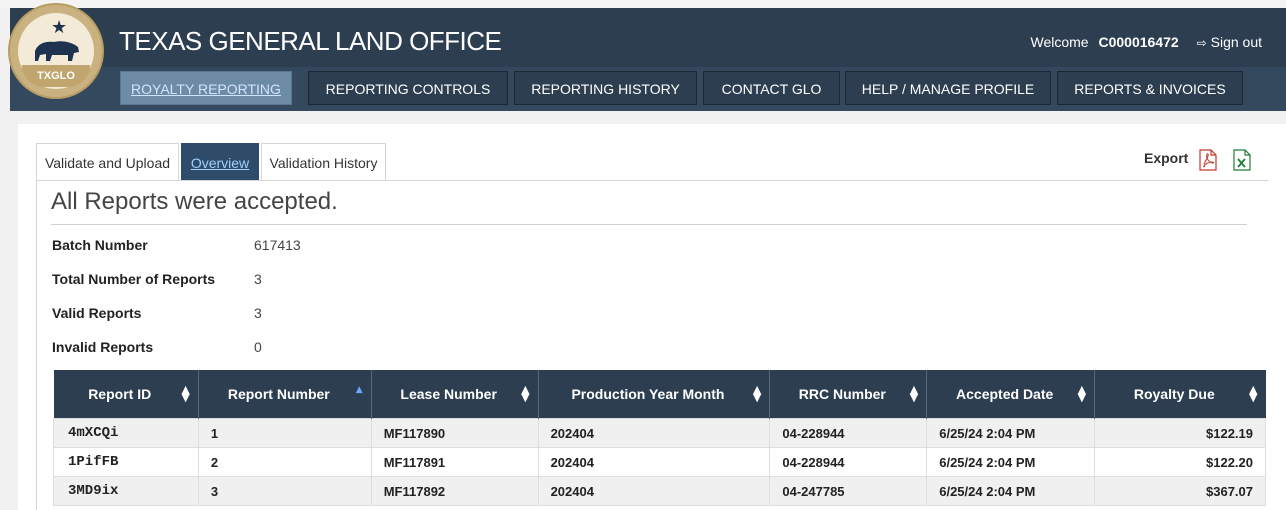 The width and height of the screenshot is (1286, 510). I want to click on column-label: RRC Number, so click(842, 394).